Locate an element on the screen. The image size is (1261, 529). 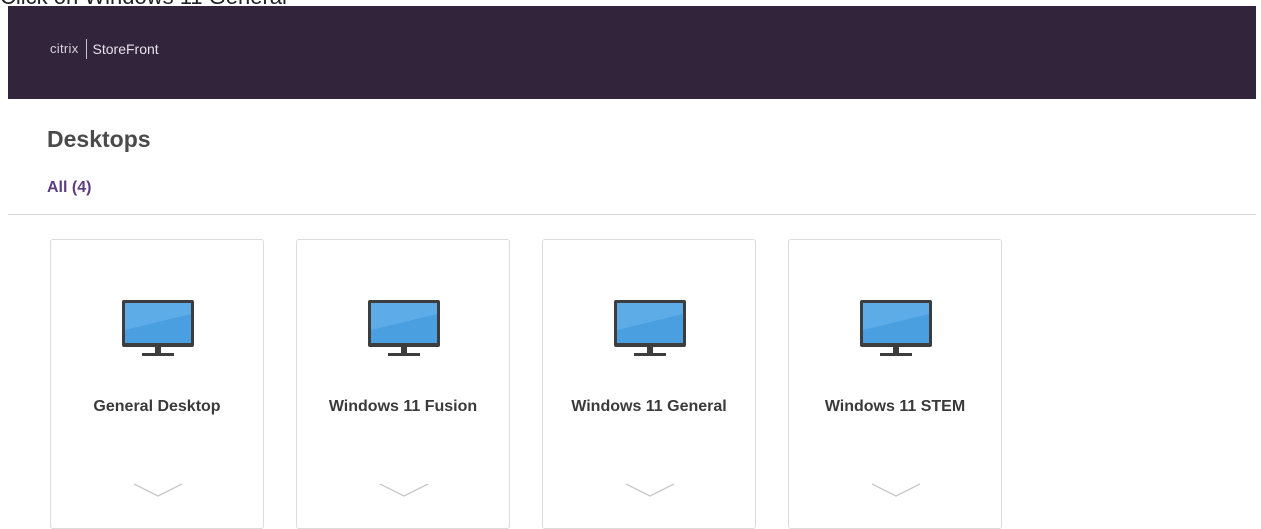
logo-divider is located at coordinates (86, 48).